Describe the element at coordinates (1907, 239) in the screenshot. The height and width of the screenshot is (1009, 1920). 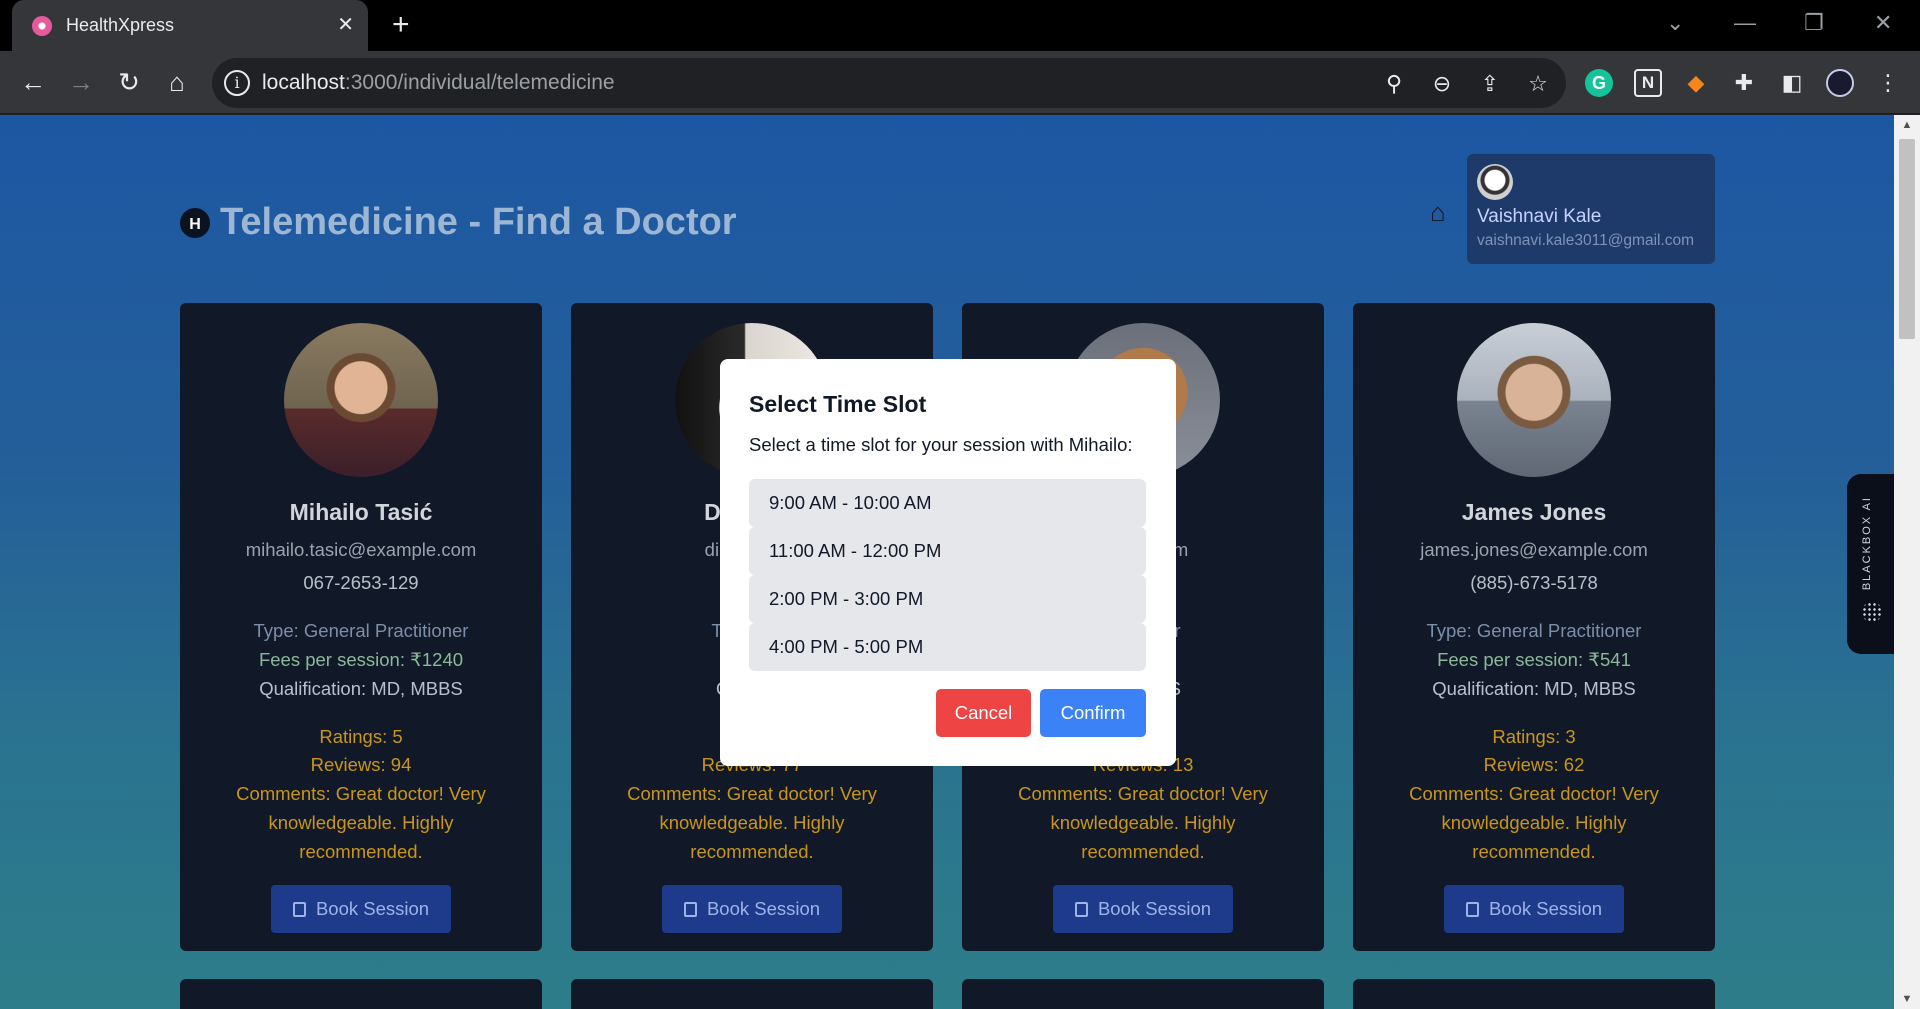
I see `scrollbar-thumb` at that location.